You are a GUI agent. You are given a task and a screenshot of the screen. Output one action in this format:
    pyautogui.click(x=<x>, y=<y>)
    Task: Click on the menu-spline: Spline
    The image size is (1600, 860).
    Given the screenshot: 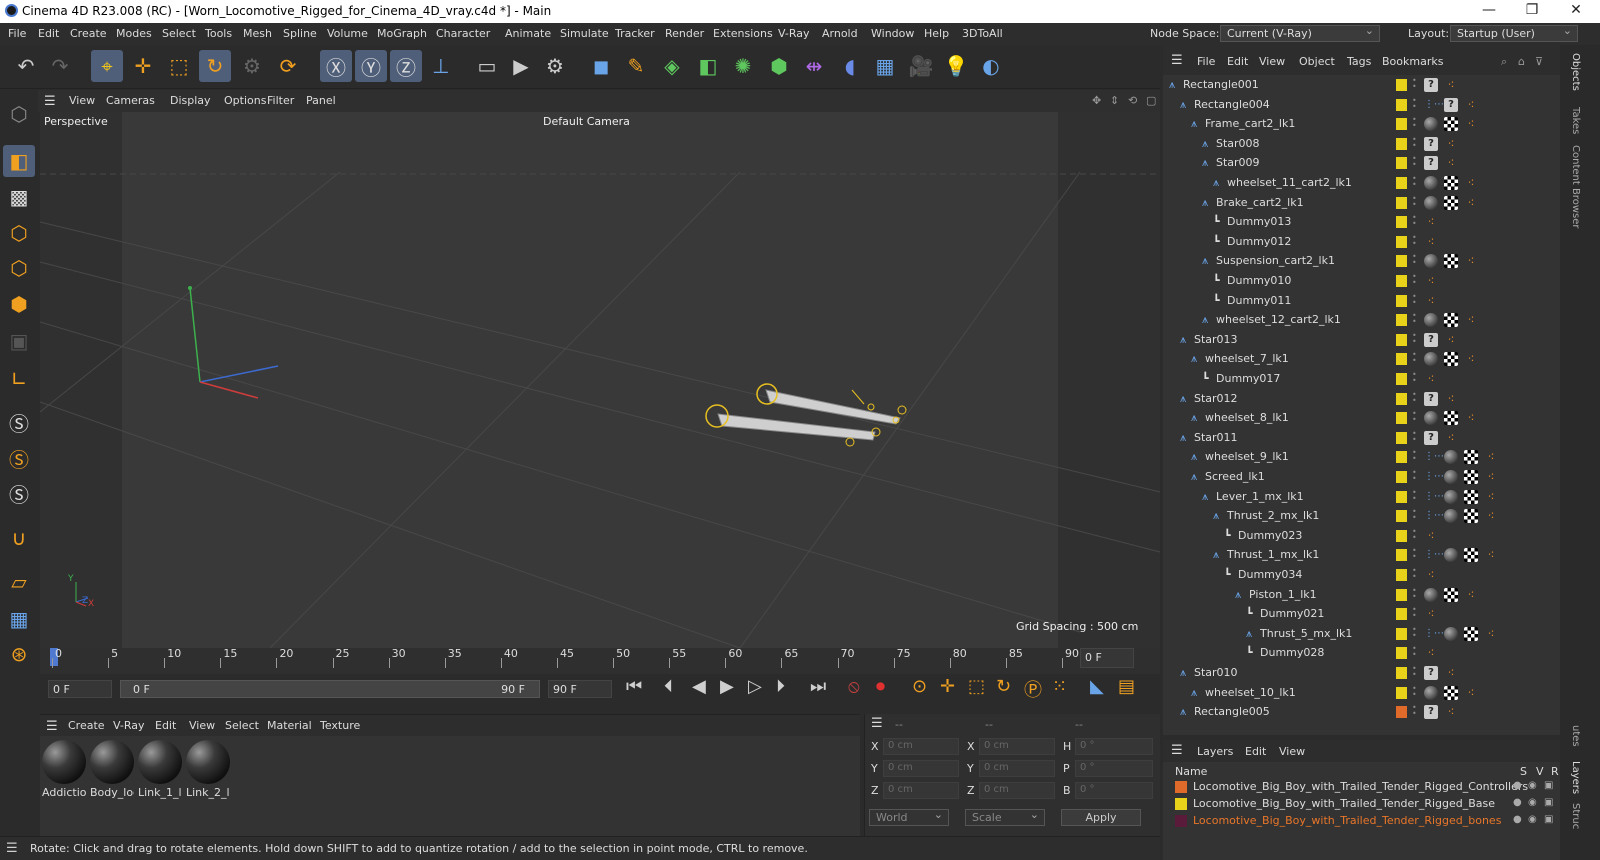 What is the action you would take?
    pyautogui.click(x=300, y=33)
    